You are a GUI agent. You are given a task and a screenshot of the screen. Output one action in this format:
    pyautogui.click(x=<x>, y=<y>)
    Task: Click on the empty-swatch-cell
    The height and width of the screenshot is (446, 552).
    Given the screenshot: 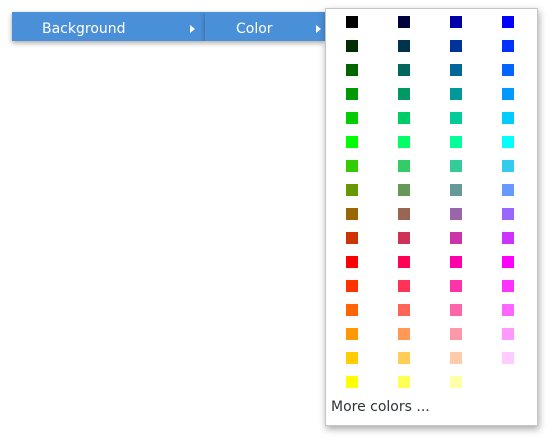 What is the action you would take?
    pyautogui.click(x=508, y=382)
    